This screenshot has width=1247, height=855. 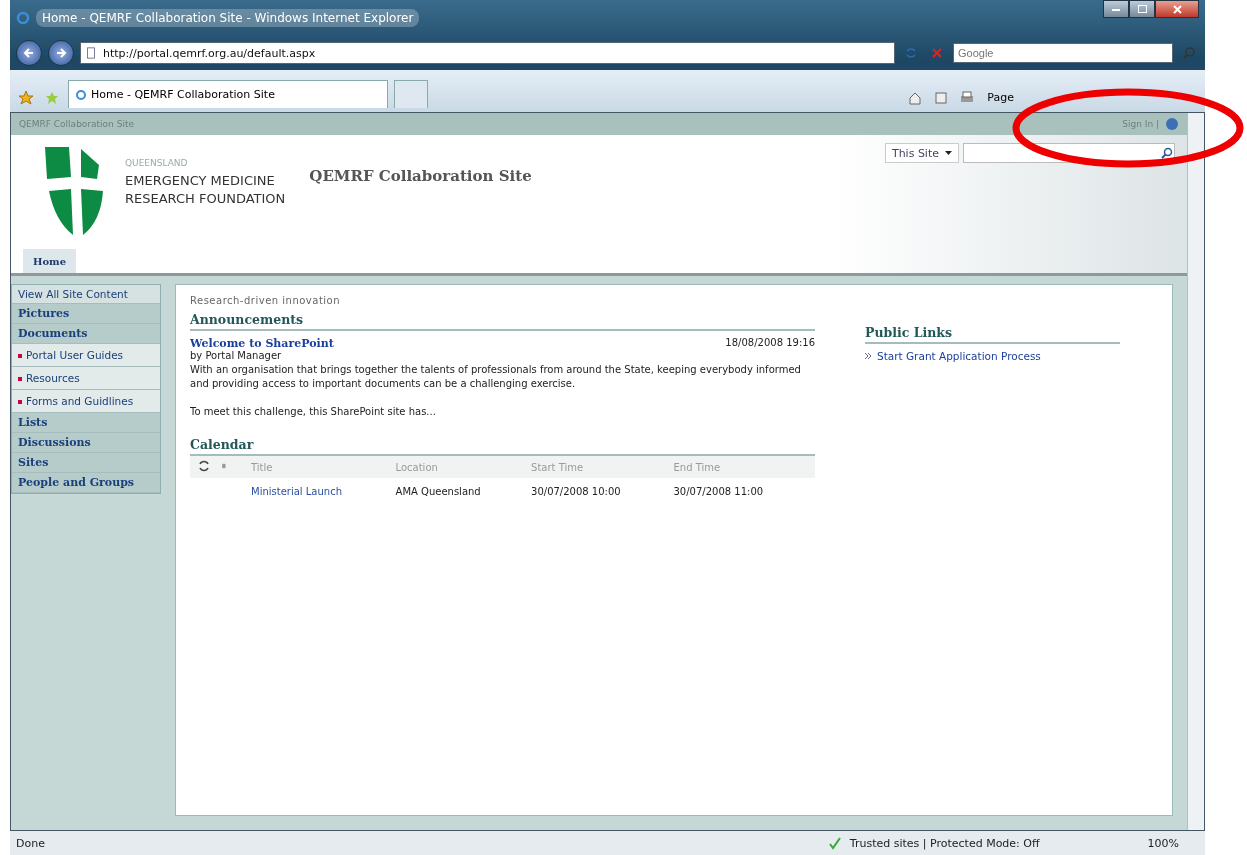 I want to click on organisation-name: RESEARCH FOUNDATION, so click(x=205, y=199).